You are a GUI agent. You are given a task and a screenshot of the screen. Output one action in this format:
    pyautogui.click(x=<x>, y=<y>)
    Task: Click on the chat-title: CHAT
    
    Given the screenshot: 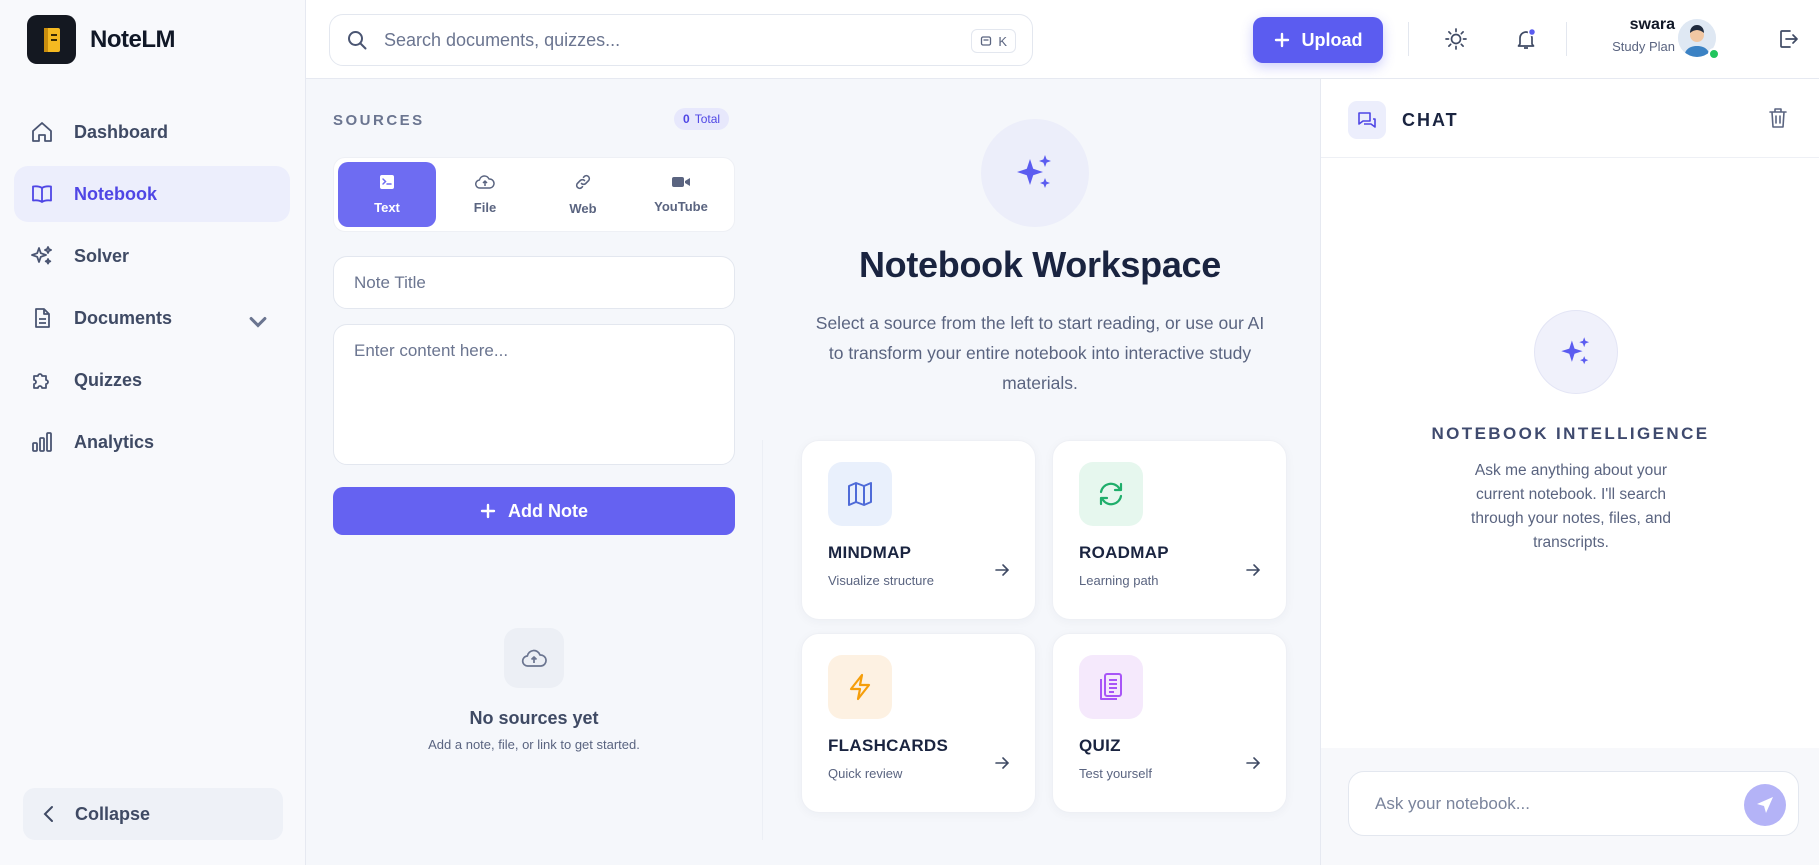 What is the action you would take?
    pyautogui.click(x=1430, y=120)
    